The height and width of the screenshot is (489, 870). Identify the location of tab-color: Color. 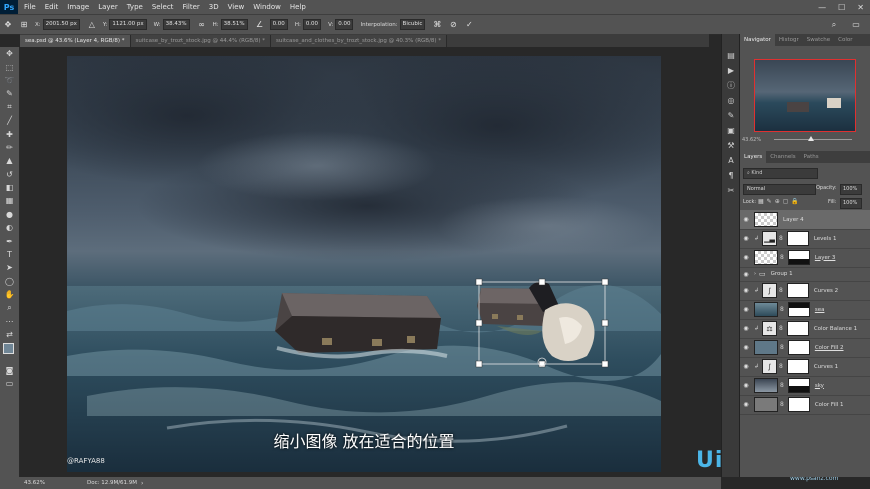
(845, 40).